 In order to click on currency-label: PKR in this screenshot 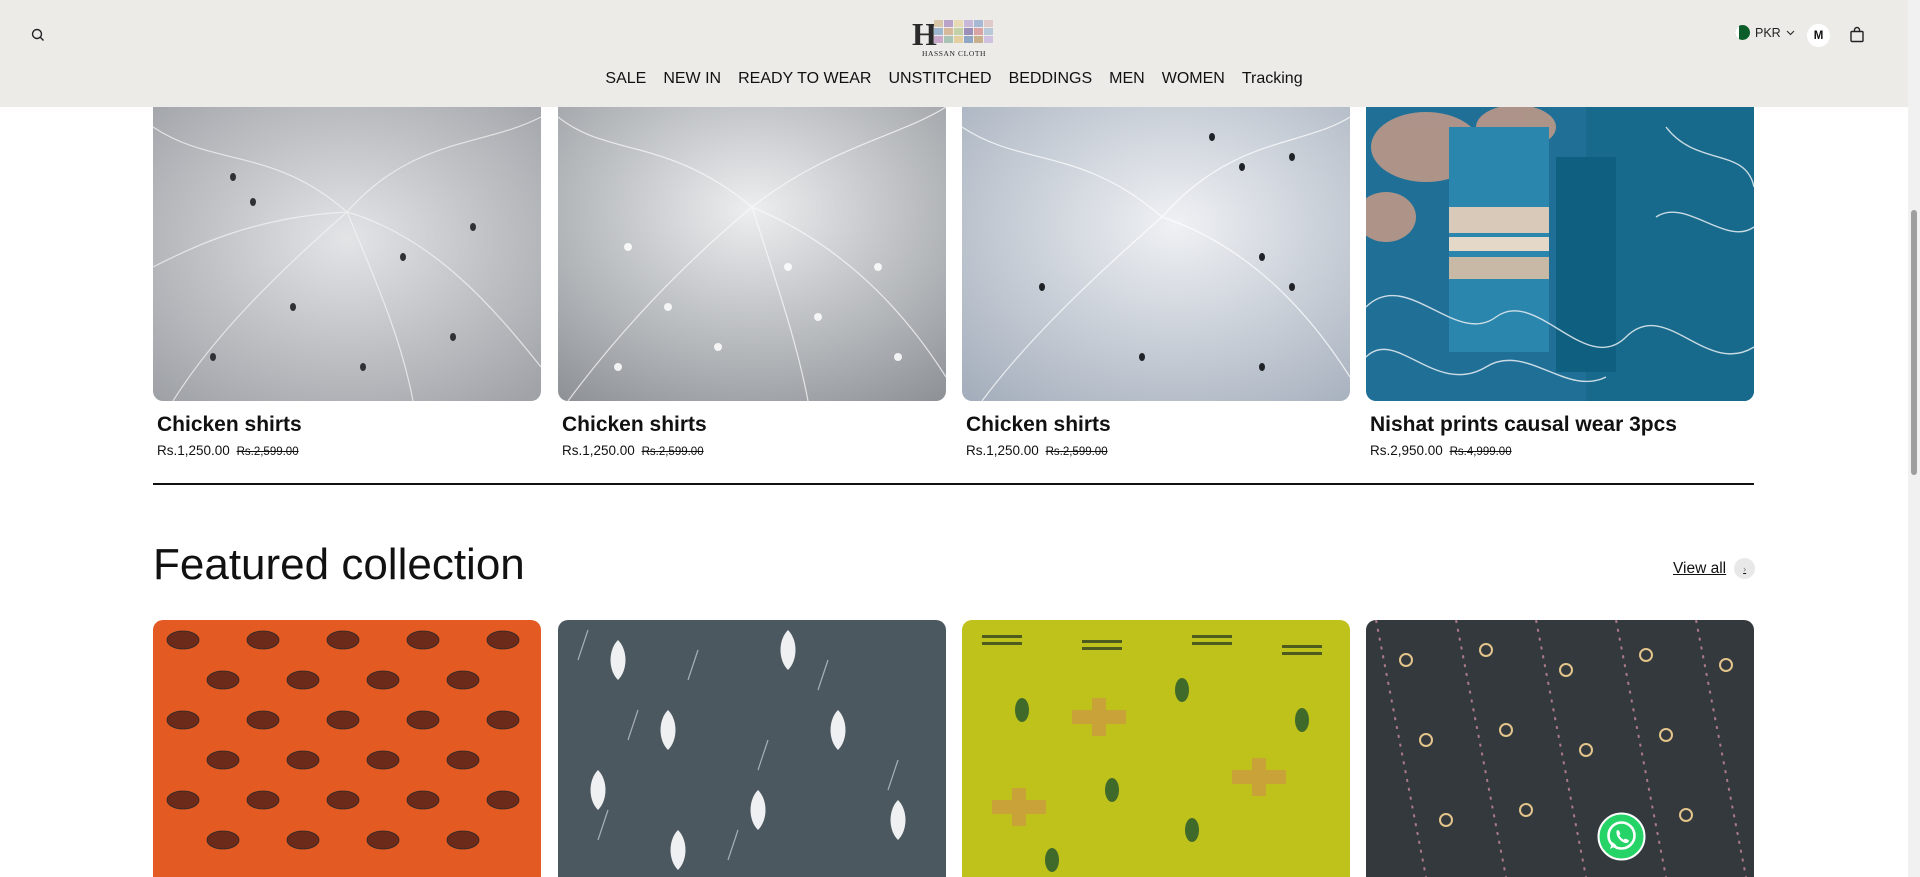, I will do `click(1768, 32)`.